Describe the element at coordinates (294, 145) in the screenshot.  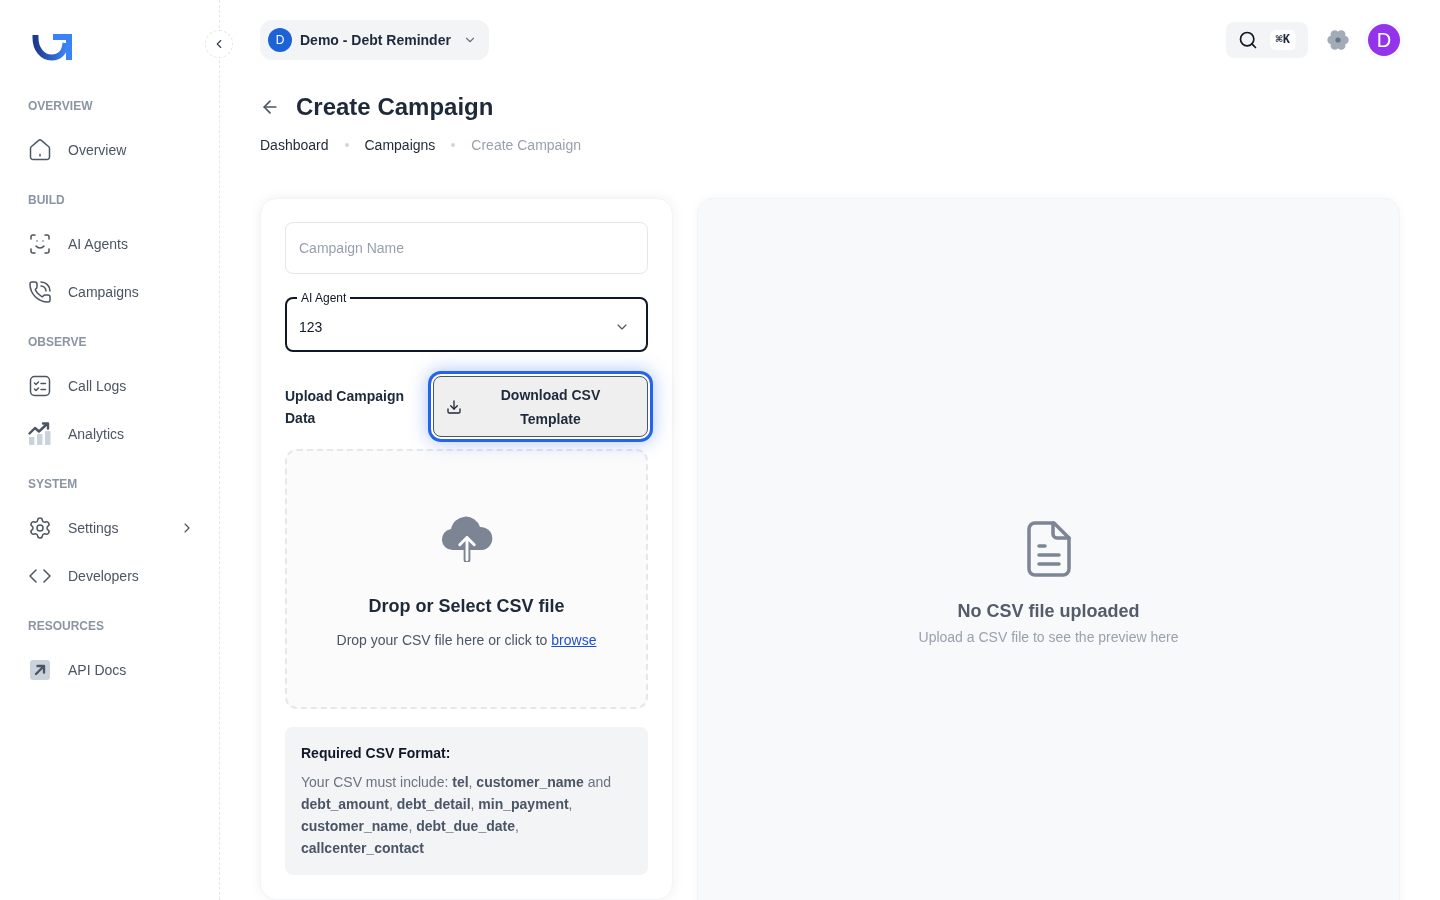
I see `breadcrumb-link: Dashboard` at that location.